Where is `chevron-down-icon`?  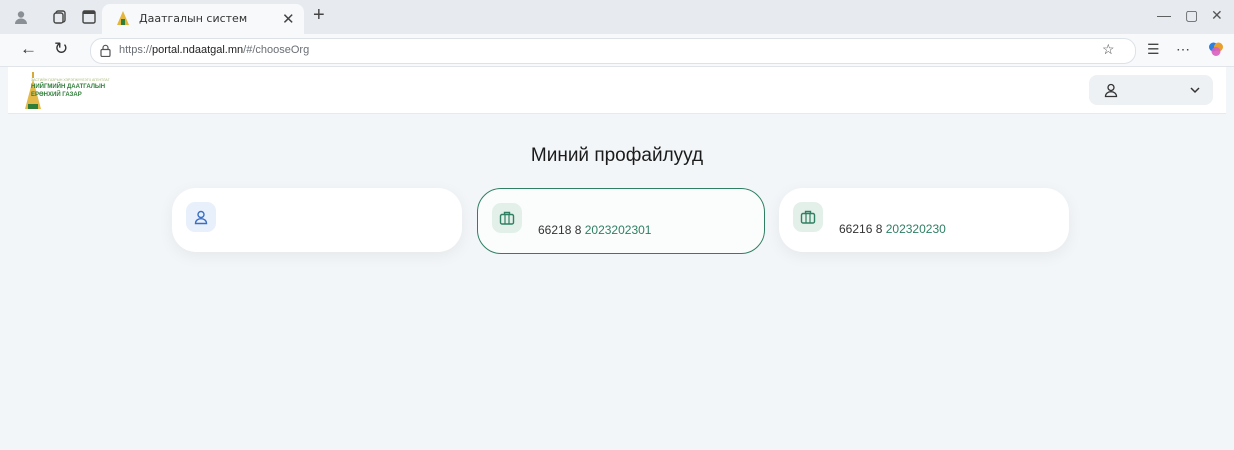
chevron-down-icon is located at coordinates (1195, 92).